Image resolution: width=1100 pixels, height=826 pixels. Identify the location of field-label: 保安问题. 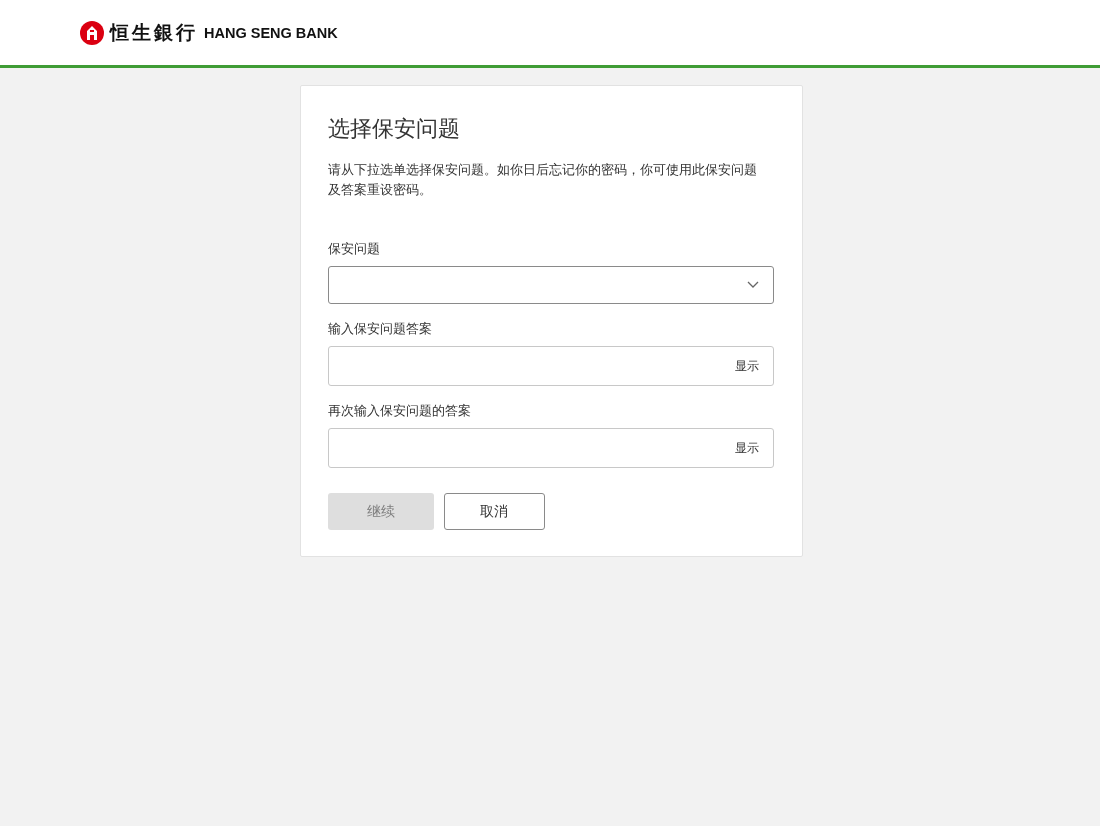
(353, 249).